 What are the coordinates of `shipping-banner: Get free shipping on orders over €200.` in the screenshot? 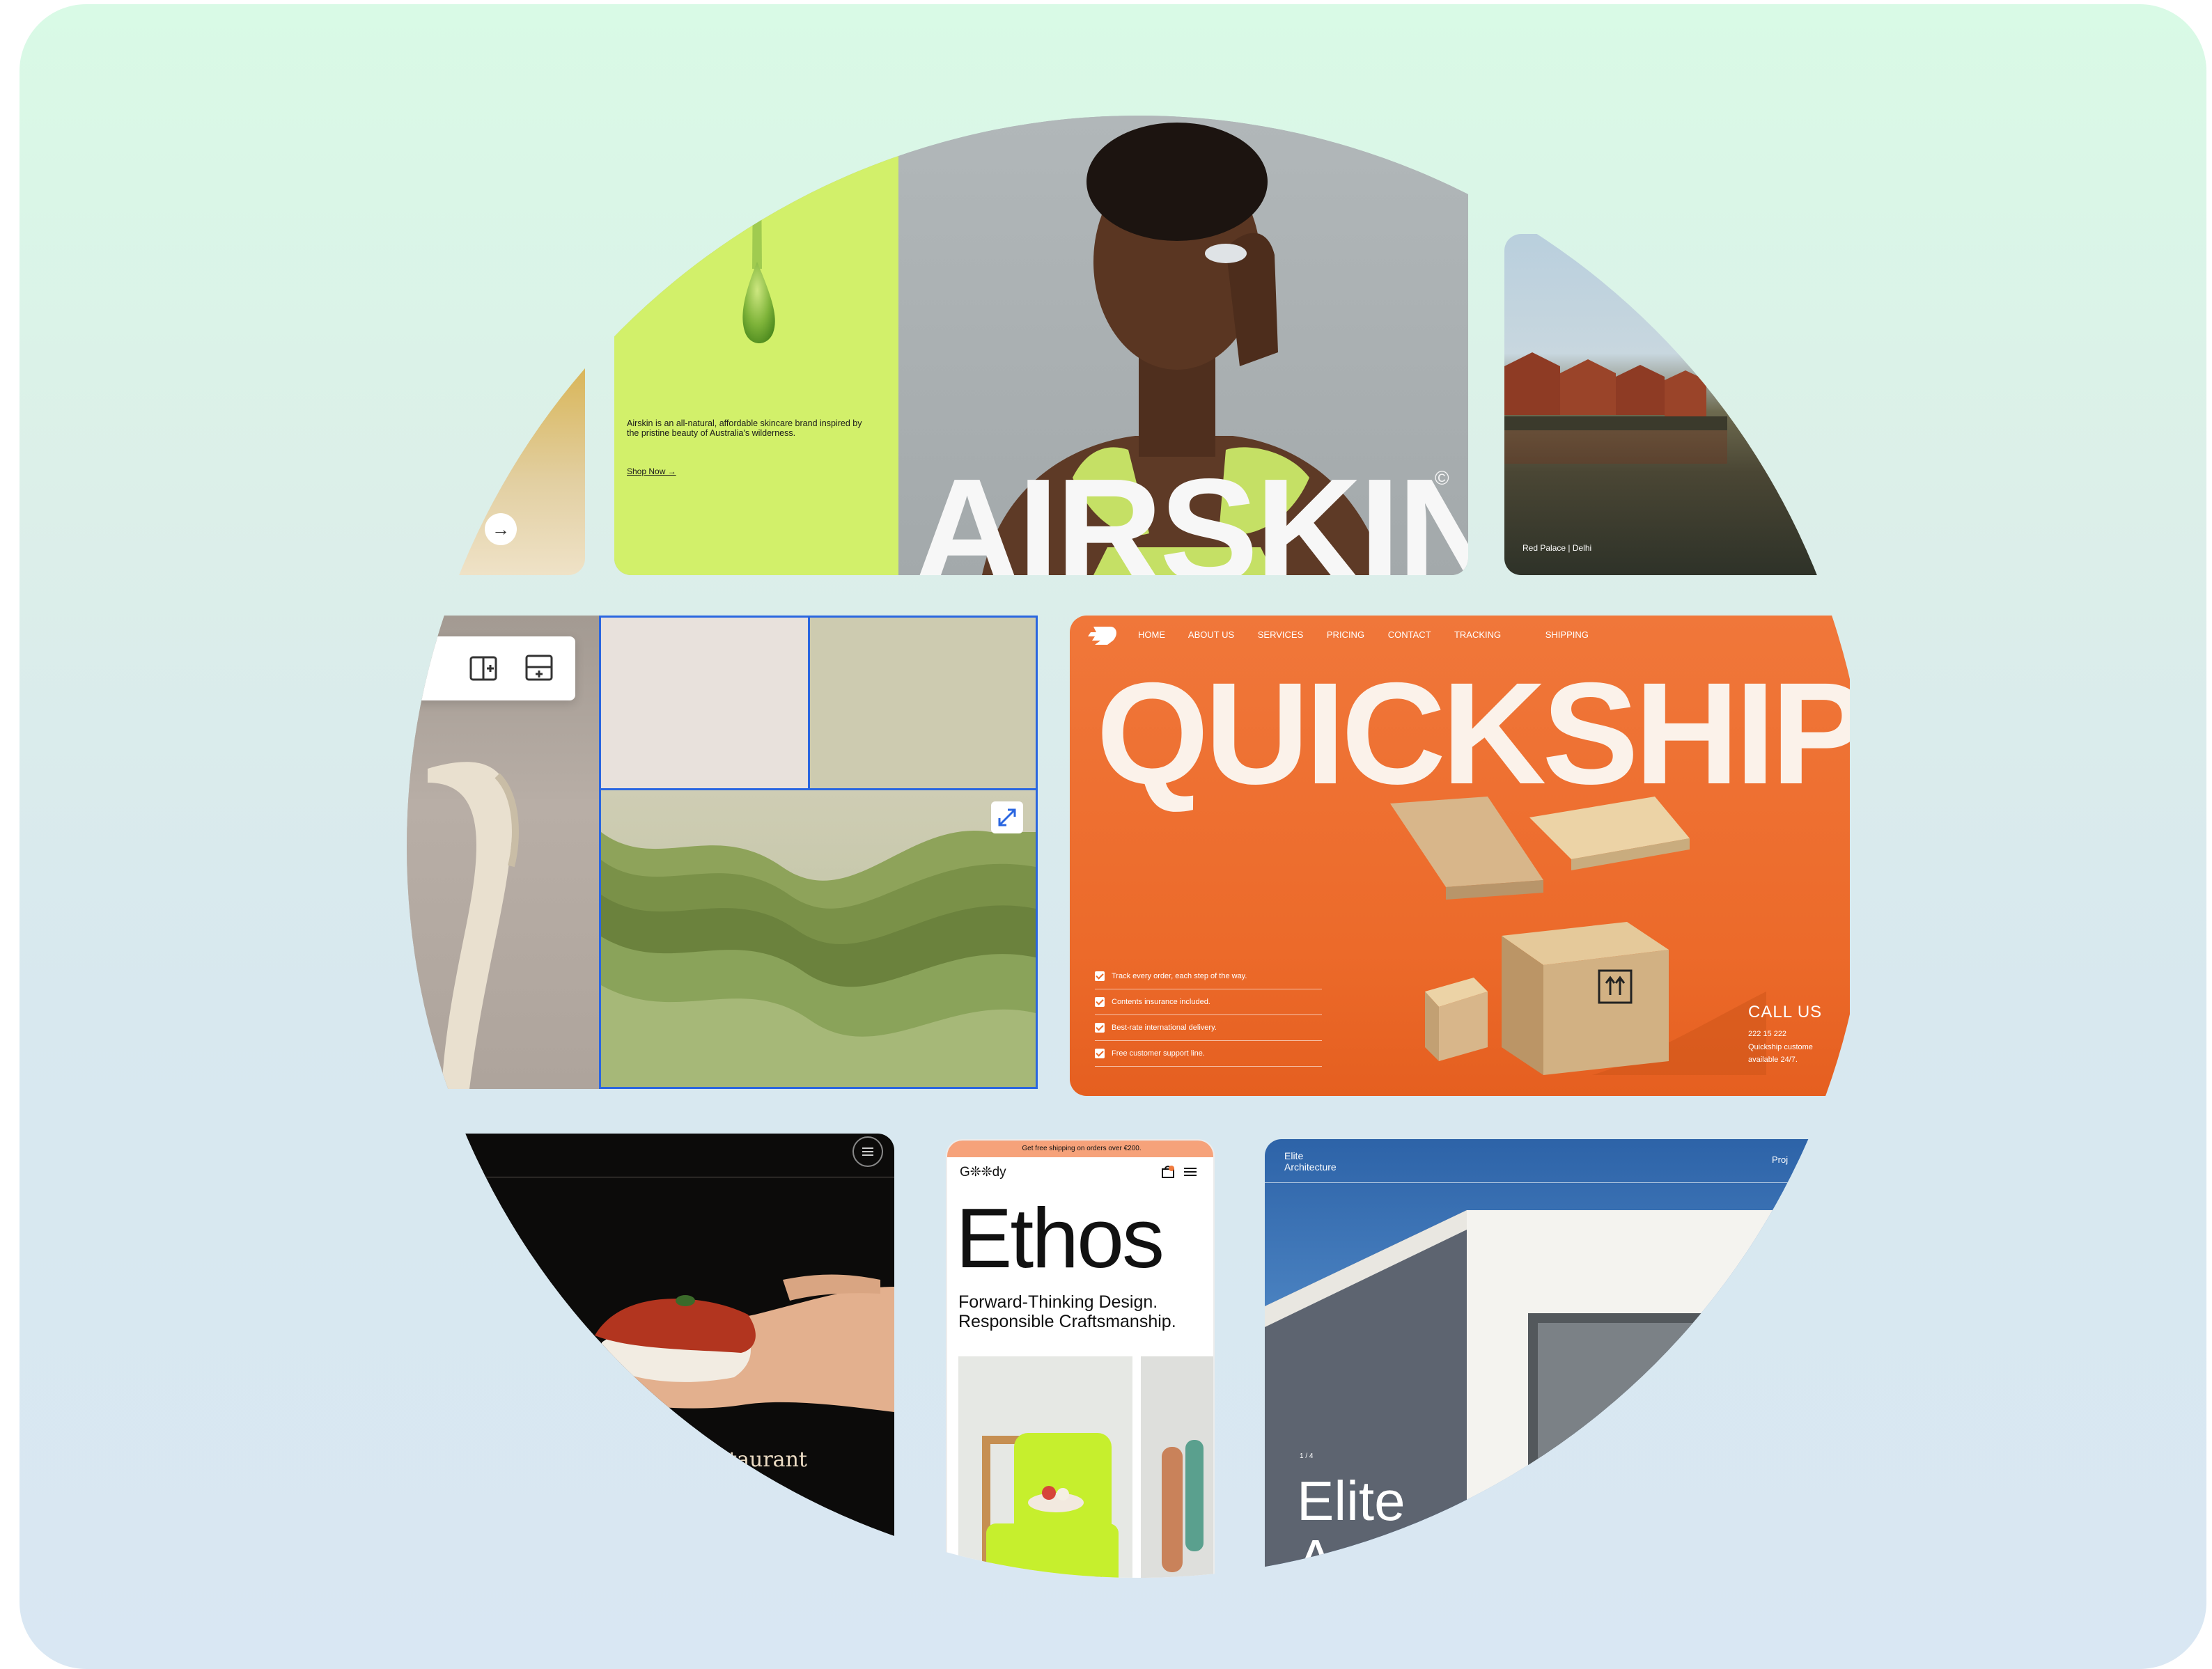 It's located at (1080, 1149).